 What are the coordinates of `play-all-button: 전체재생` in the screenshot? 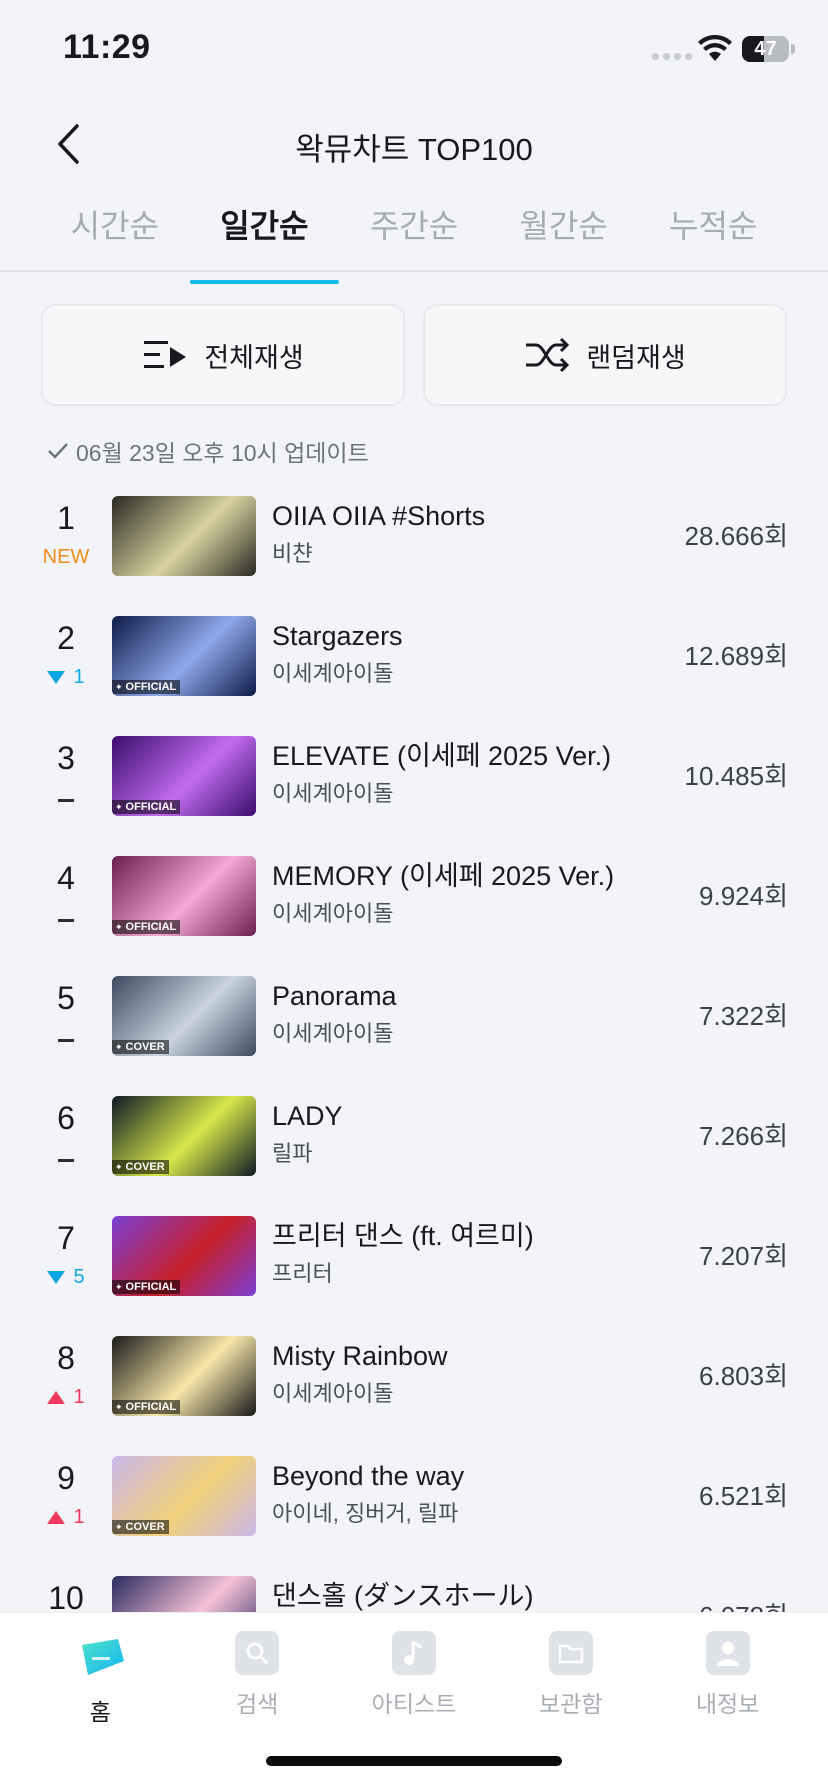 It's located at (223, 355).